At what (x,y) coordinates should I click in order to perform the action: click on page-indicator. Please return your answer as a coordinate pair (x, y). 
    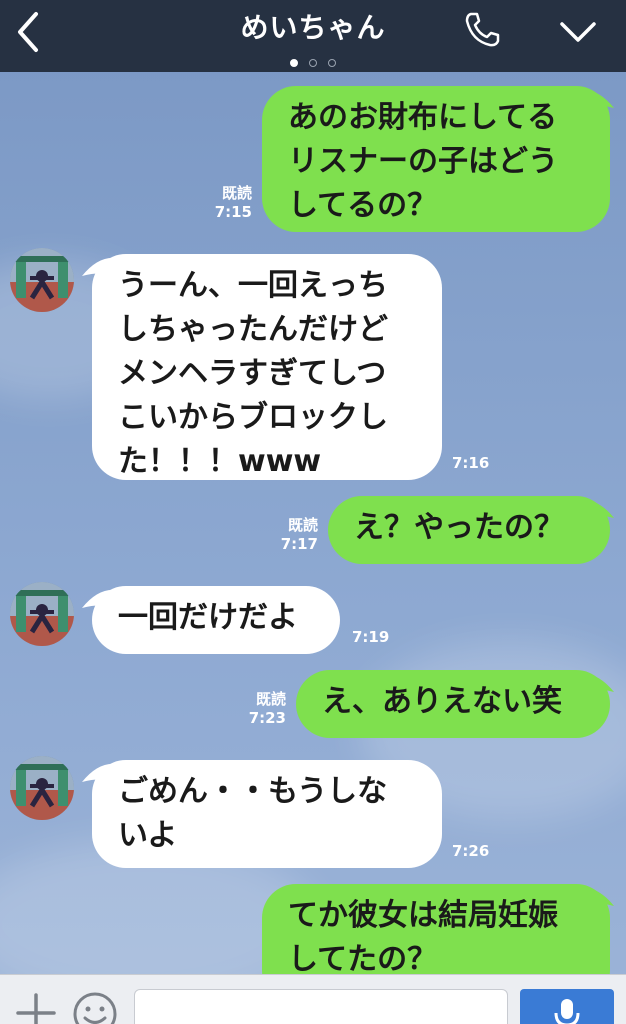
    Looking at the image, I should click on (313, 59).